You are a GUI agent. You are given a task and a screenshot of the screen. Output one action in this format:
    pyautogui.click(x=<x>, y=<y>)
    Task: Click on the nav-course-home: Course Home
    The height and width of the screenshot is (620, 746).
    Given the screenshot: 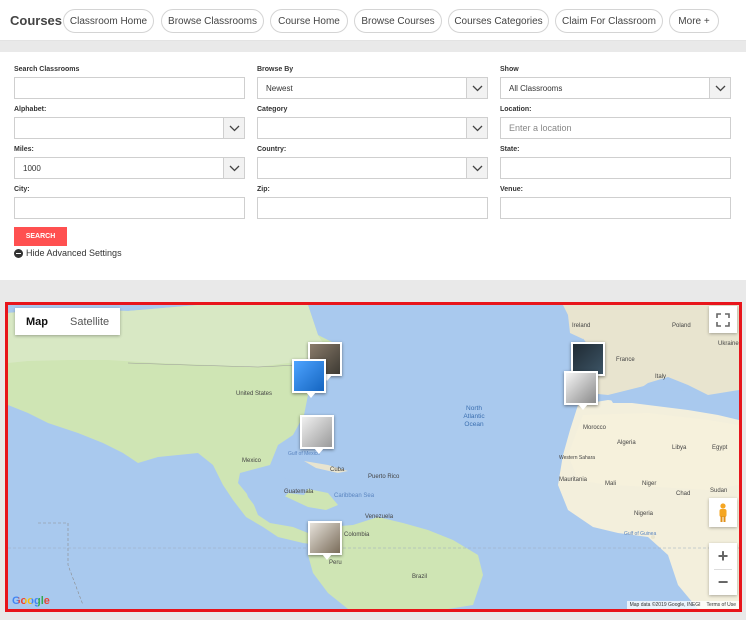 What is the action you would take?
    pyautogui.click(x=309, y=21)
    